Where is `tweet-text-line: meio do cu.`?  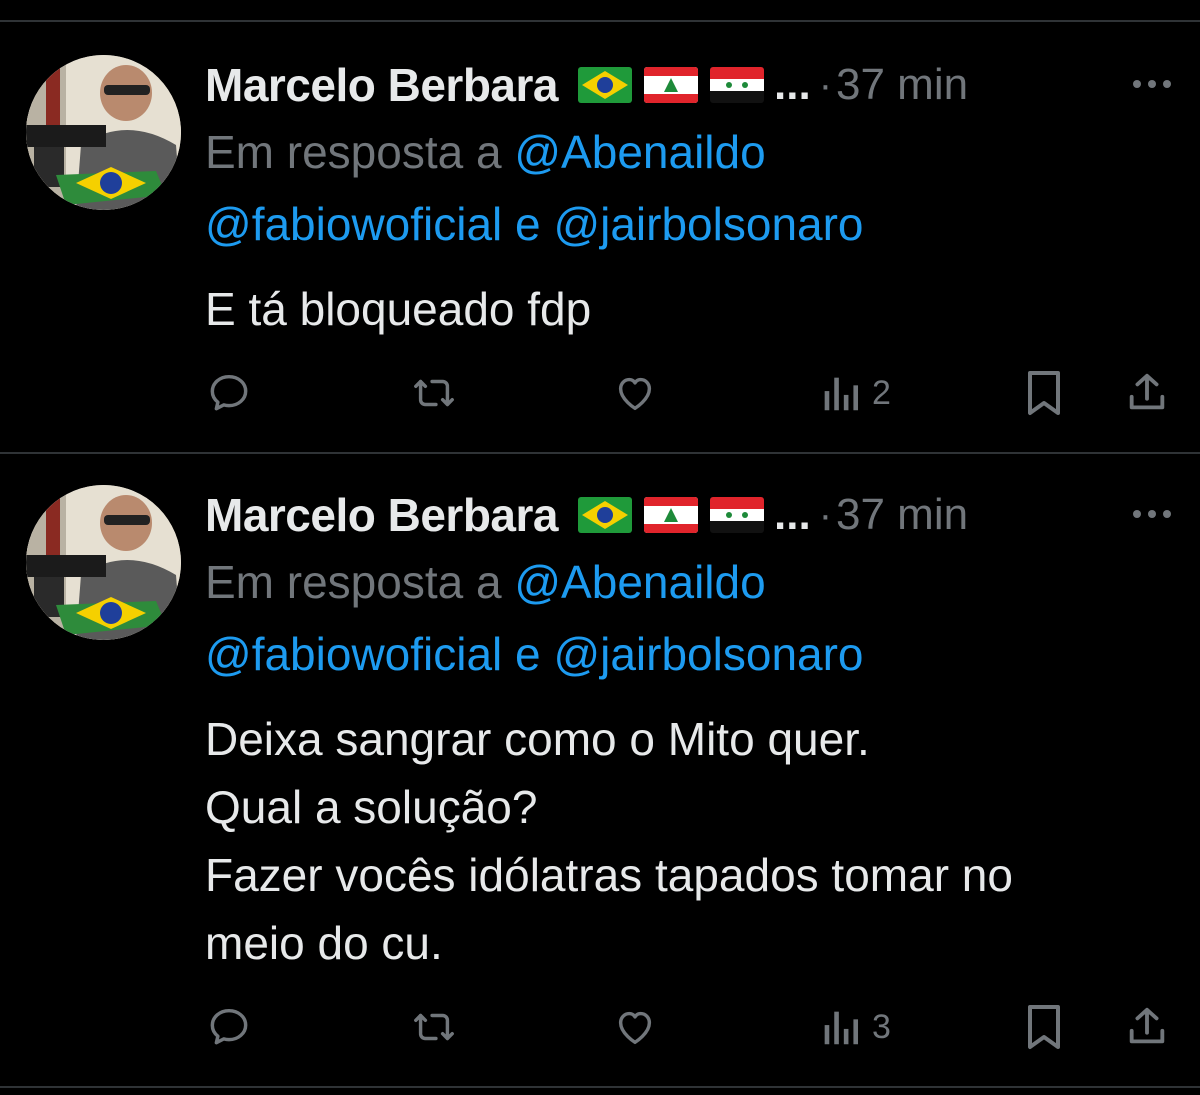
tweet-text-line: meio do cu. is located at coordinates (324, 943).